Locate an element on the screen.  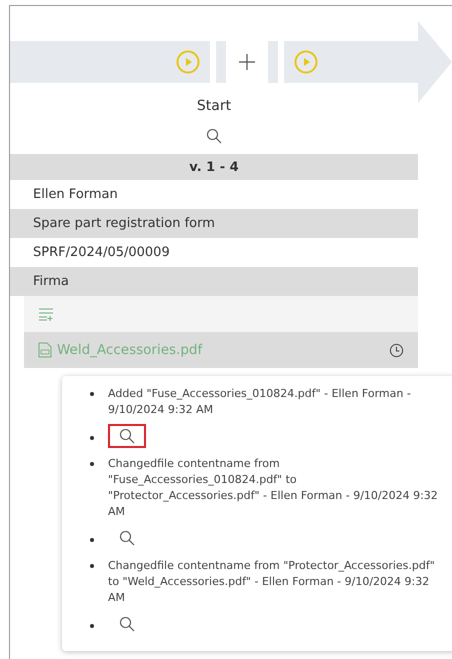
field-value: Spare part registration form is located at coordinates (124, 223).